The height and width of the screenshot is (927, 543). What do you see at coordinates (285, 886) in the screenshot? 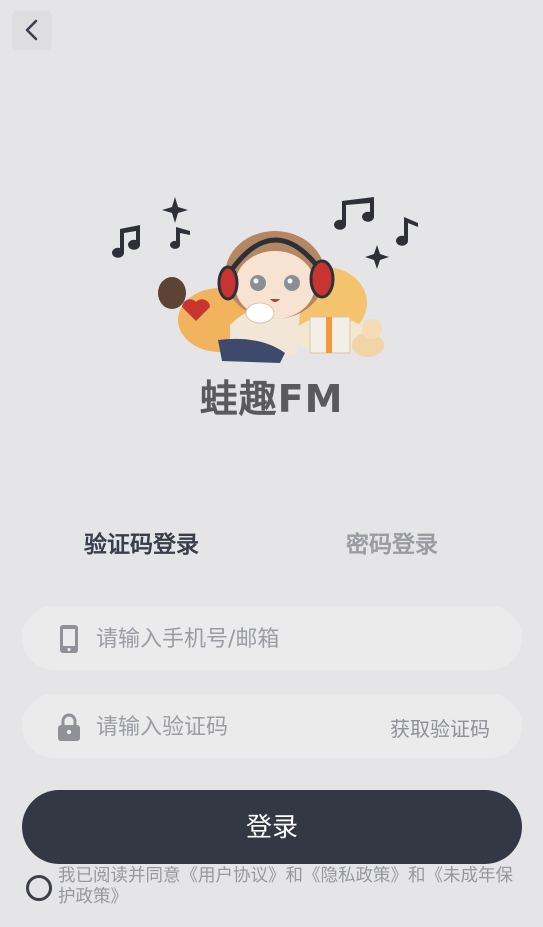
I see `agreement-text: 我已阅读并同意《用户协议》和《隐私政策》和《未成年保护政策》` at bounding box center [285, 886].